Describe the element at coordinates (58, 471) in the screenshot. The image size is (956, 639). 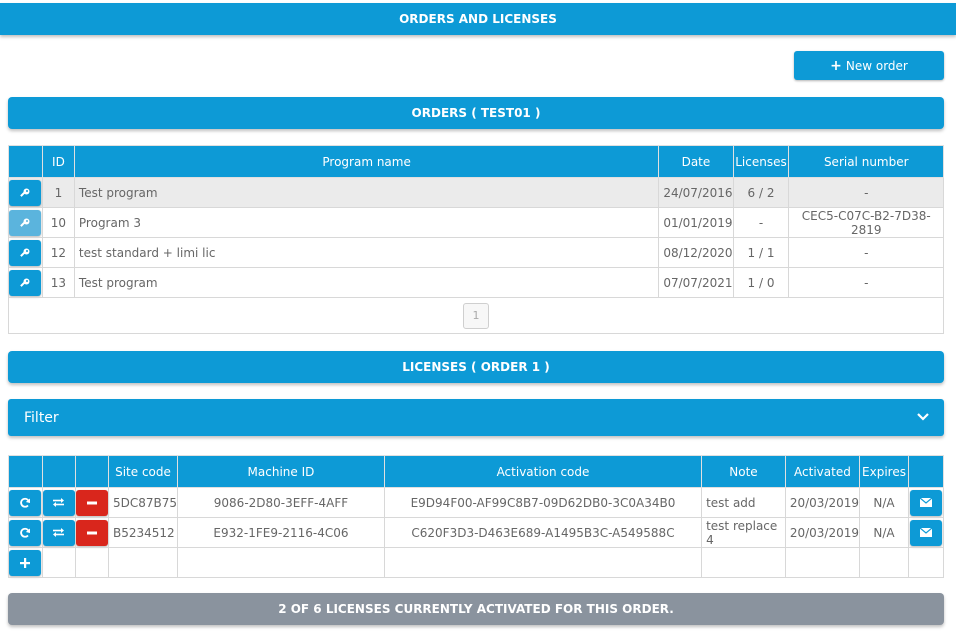
I see `licenses-col-swap` at that location.